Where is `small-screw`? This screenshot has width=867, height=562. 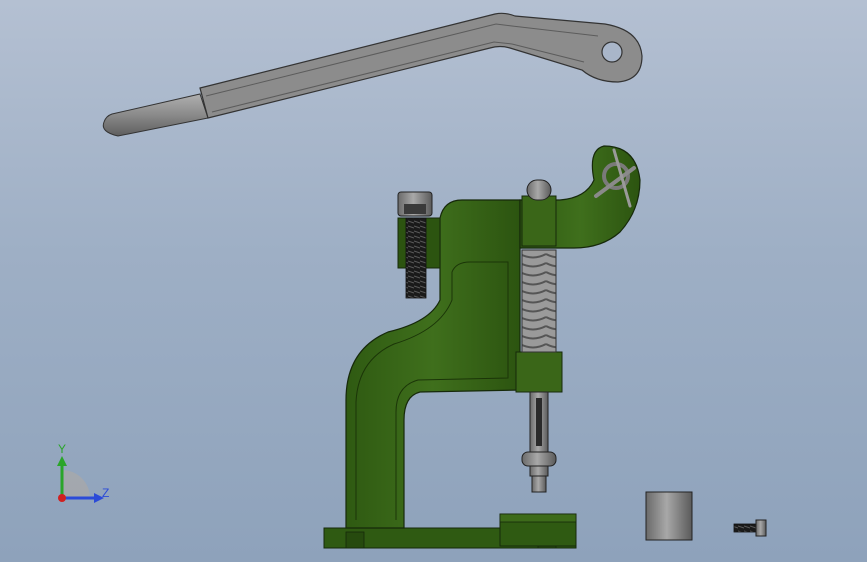 small-screw is located at coordinates (750, 528).